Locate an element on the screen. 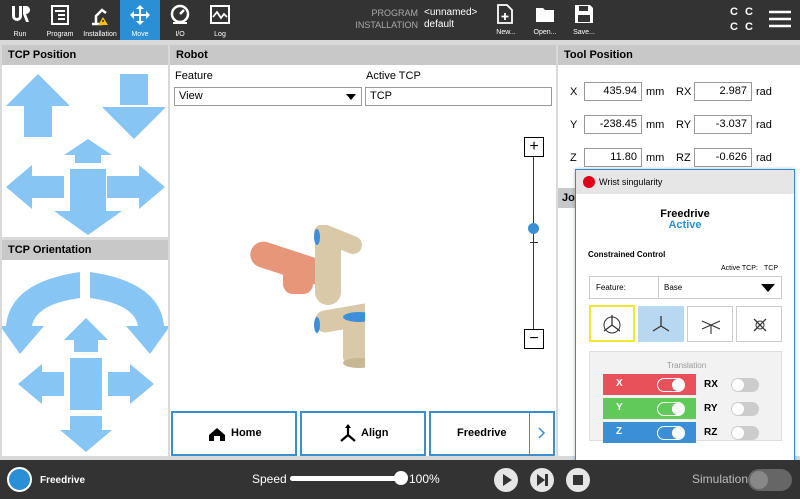 Image resolution: width=800 pixels, height=499 pixels. align-button: Align is located at coordinates (363, 433).